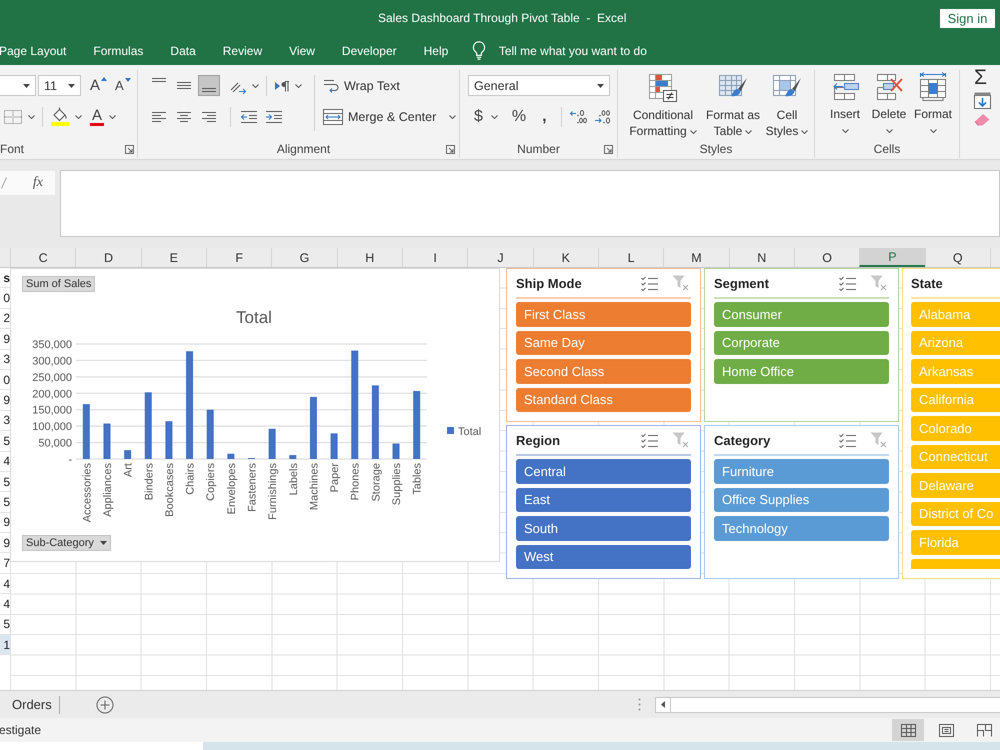 The width and height of the screenshot is (1000, 750). What do you see at coordinates (908, 730) in the screenshot?
I see `normal-view-button` at bounding box center [908, 730].